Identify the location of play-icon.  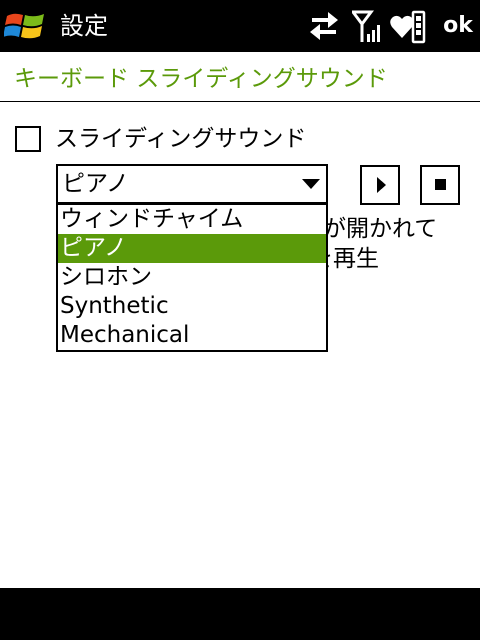
(381, 185).